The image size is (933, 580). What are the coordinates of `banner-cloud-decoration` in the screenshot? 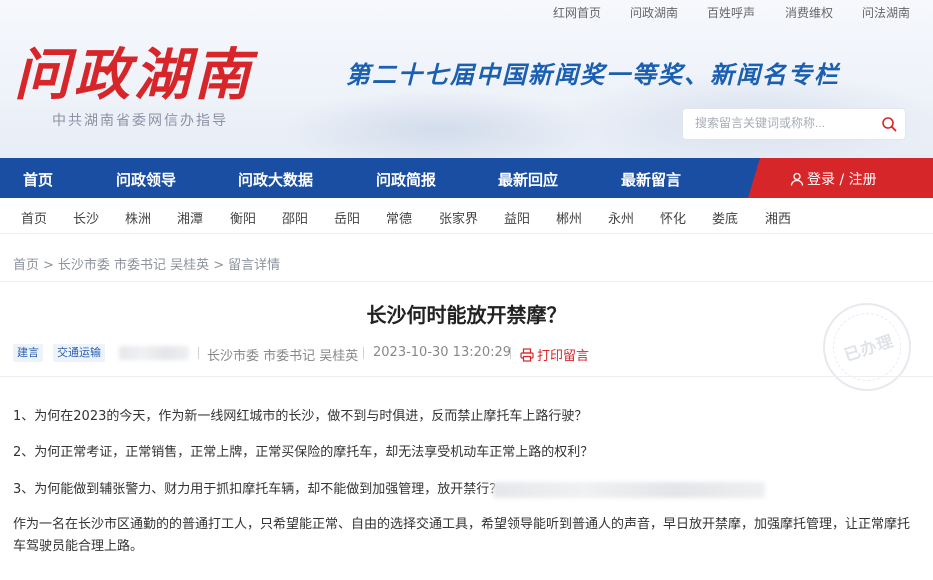 It's located at (440, 124).